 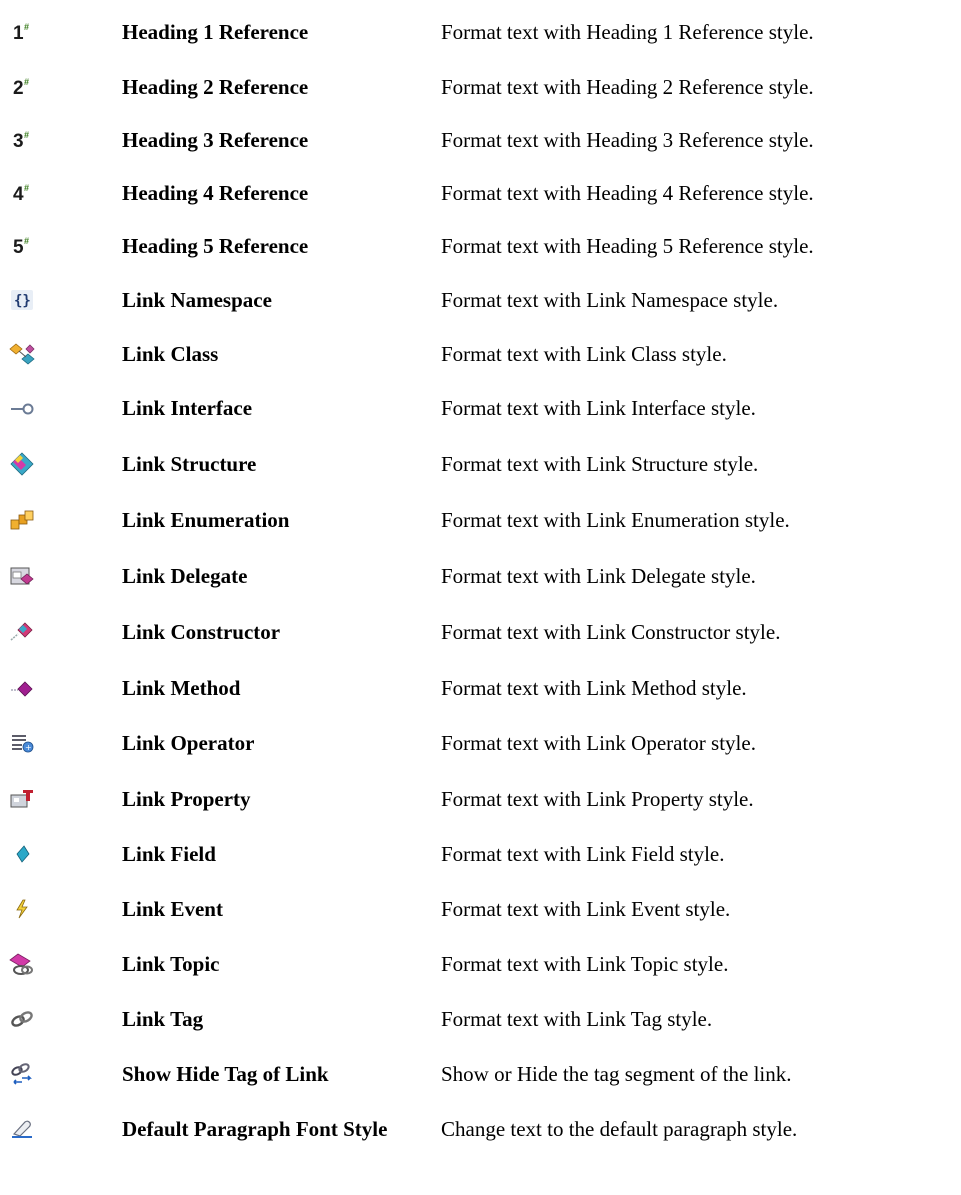 I want to click on namespace-icon: {}, so click(x=22, y=300).